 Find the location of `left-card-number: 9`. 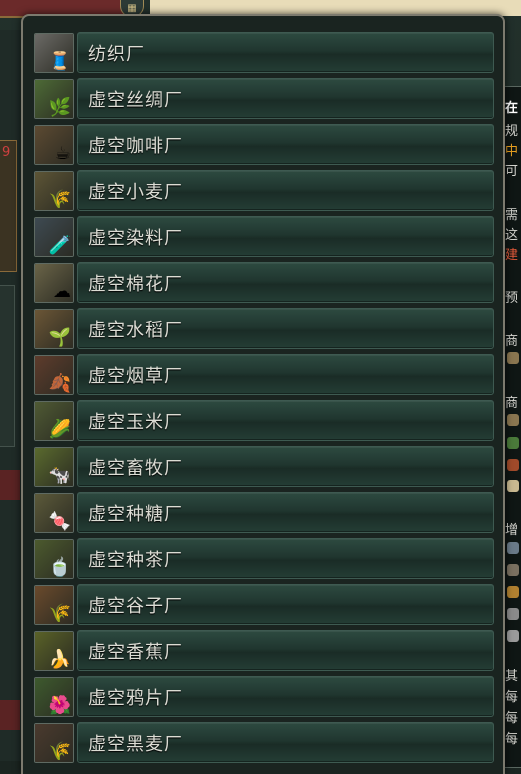

left-card-number: 9 is located at coordinates (6, 152).